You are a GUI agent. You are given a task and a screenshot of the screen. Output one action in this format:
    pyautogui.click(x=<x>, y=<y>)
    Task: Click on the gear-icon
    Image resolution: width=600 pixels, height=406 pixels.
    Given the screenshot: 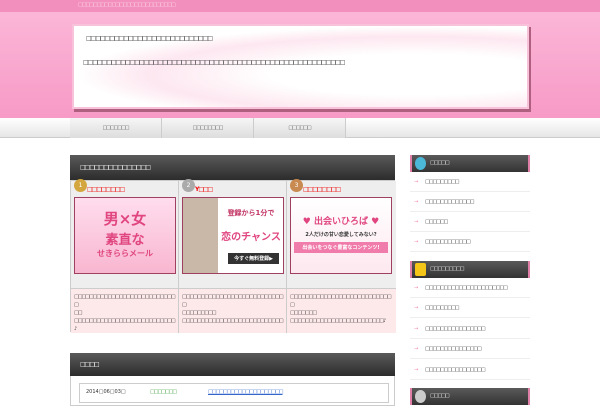 What is the action you would take?
    pyautogui.click(x=420, y=396)
    